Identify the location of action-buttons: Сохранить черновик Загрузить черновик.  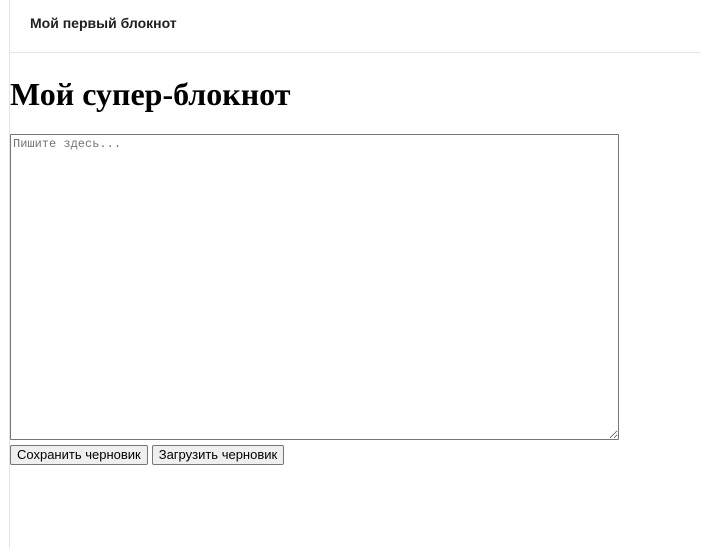
(147, 455).